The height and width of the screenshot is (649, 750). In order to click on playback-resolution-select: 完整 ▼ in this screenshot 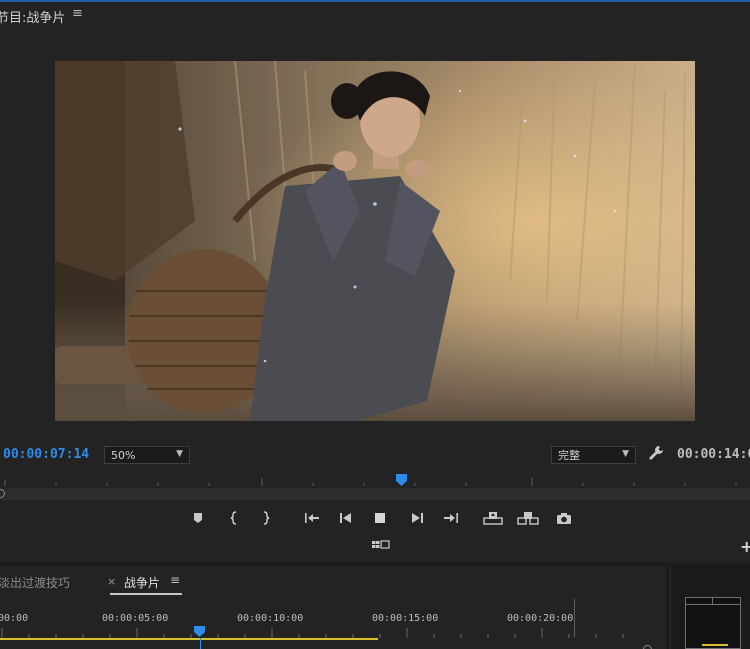, I will do `click(593, 455)`.